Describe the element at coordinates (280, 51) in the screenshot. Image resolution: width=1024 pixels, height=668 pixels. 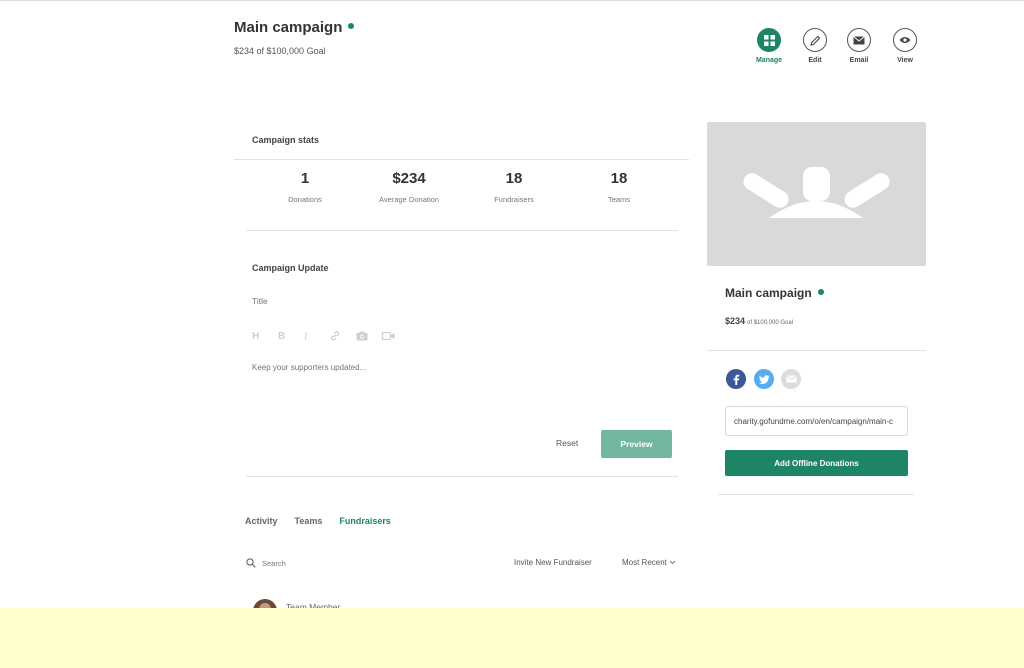
I see `campaign-goal: $234 of $100,000 Goal` at that location.